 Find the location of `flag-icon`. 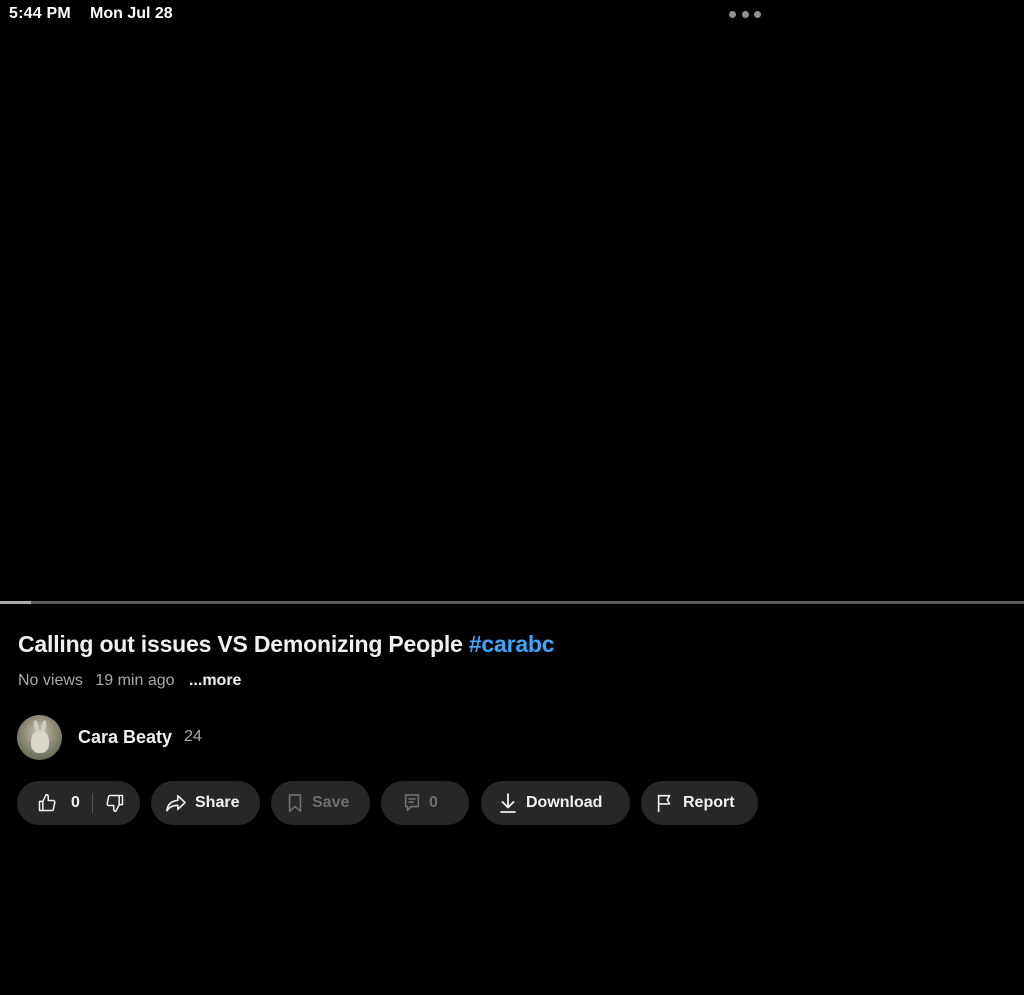

flag-icon is located at coordinates (665, 803).